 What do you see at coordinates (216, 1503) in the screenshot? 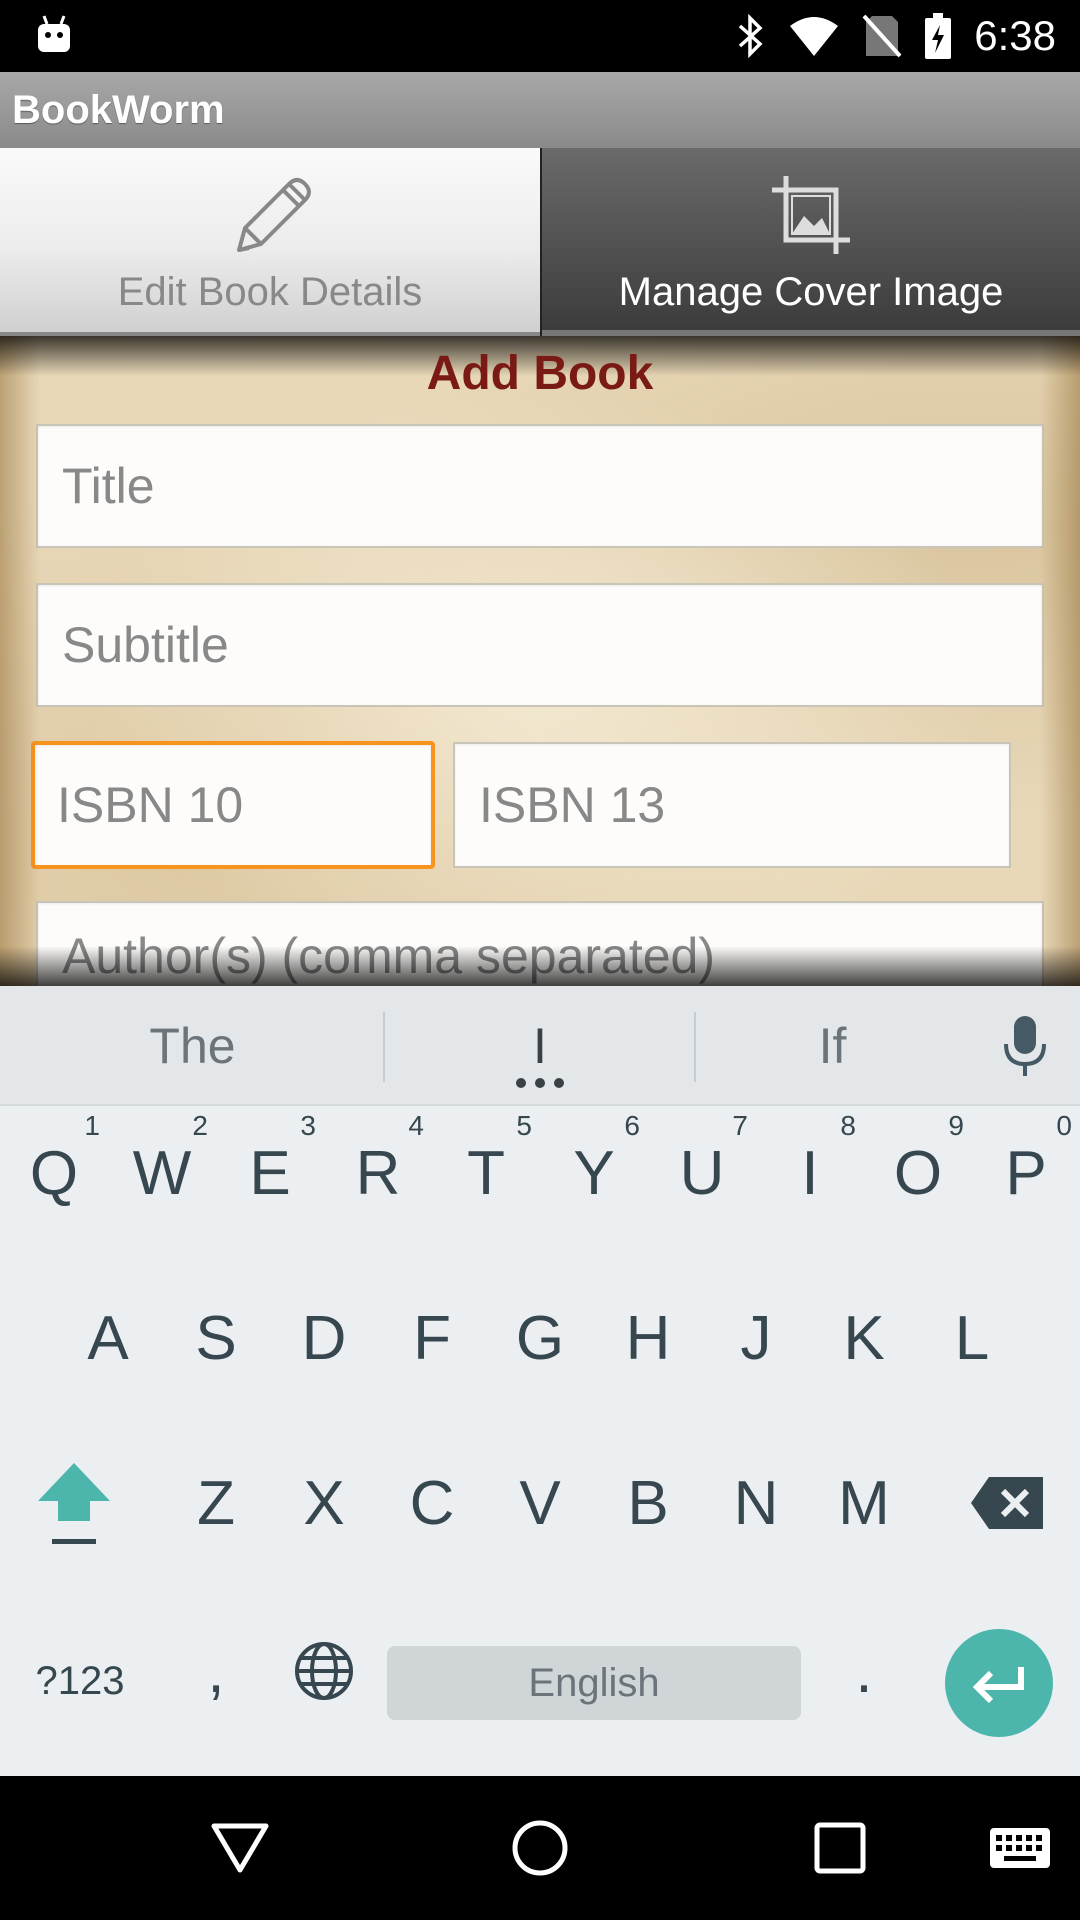
I see `key-z: Z` at bounding box center [216, 1503].